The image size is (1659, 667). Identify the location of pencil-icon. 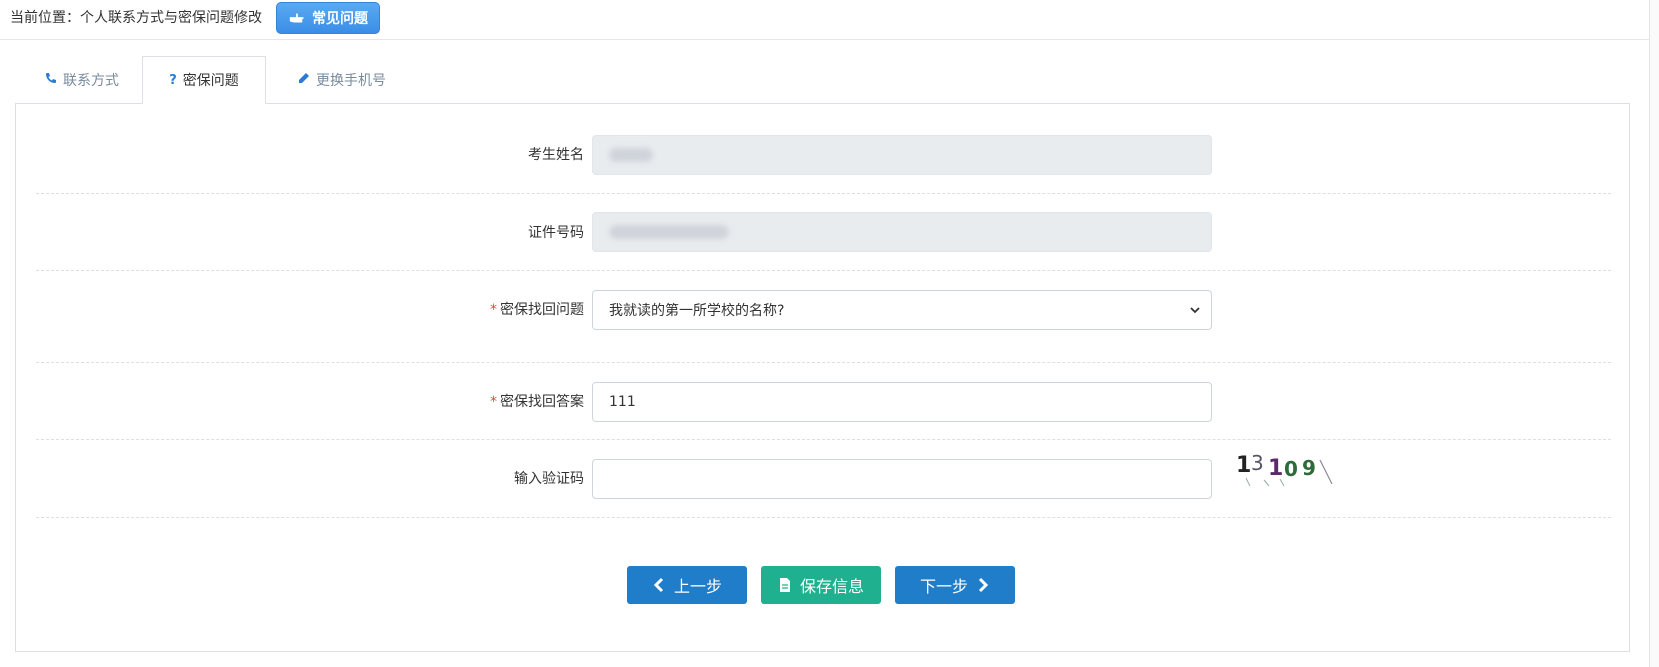
(304, 80).